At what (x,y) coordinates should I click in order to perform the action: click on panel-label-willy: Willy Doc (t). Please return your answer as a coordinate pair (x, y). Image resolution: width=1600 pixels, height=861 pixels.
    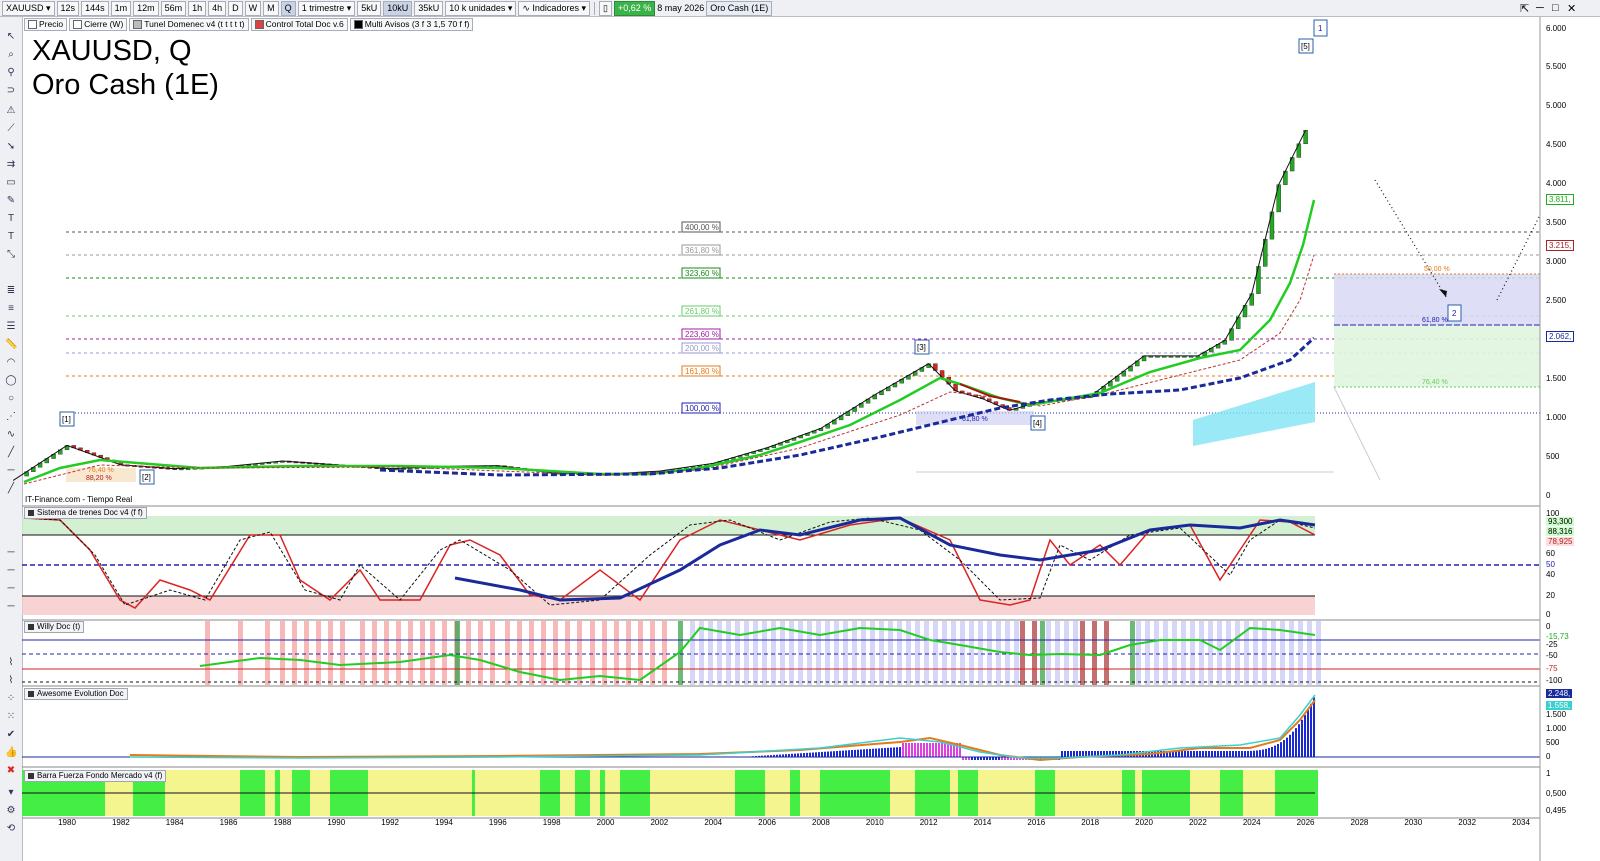
    Looking at the image, I should click on (54, 627).